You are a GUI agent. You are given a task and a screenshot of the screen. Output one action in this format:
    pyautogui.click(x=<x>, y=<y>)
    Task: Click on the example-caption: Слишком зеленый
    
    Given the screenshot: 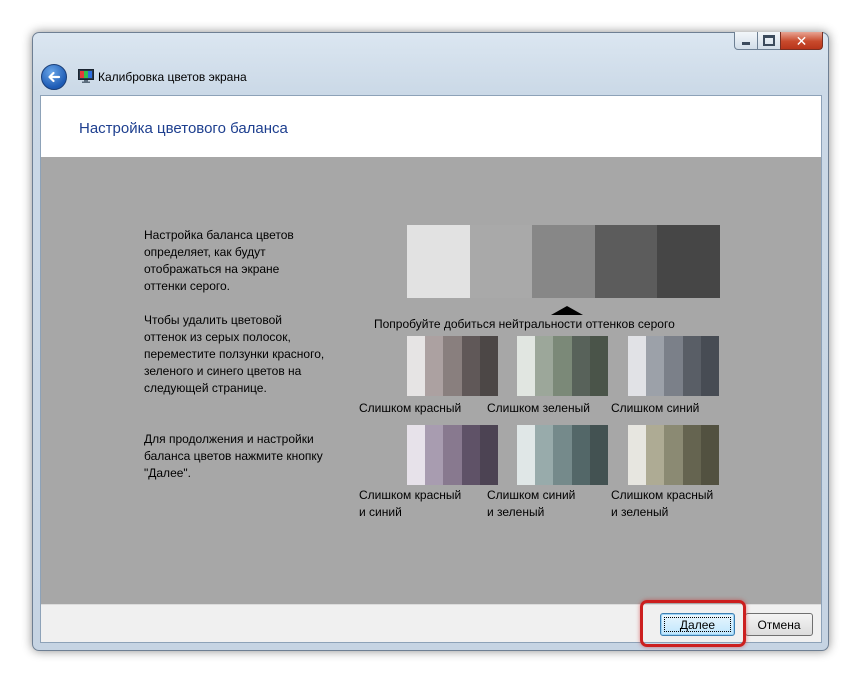 What is the action you would take?
    pyautogui.click(x=538, y=408)
    